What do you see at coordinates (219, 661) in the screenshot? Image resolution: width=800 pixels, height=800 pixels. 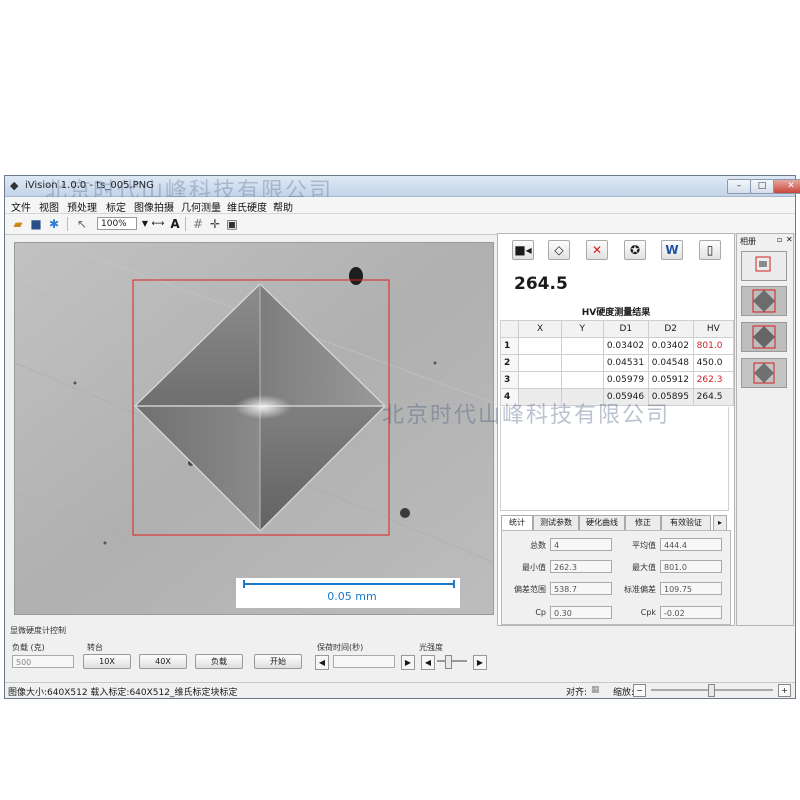 I see `load-button: 负载` at bounding box center [219, 661].